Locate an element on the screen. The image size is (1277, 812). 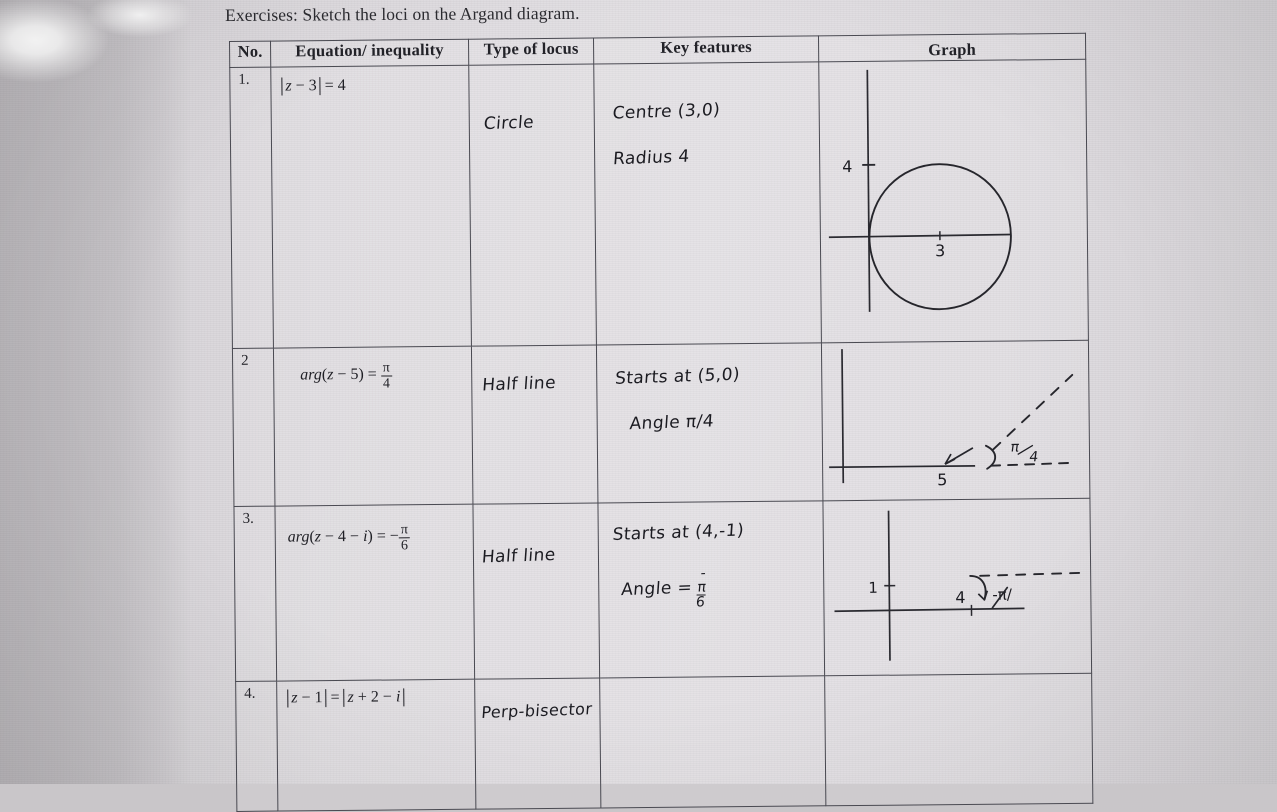
equation-row-1: z − 3 = 4 is located at coordinates (369, 81).